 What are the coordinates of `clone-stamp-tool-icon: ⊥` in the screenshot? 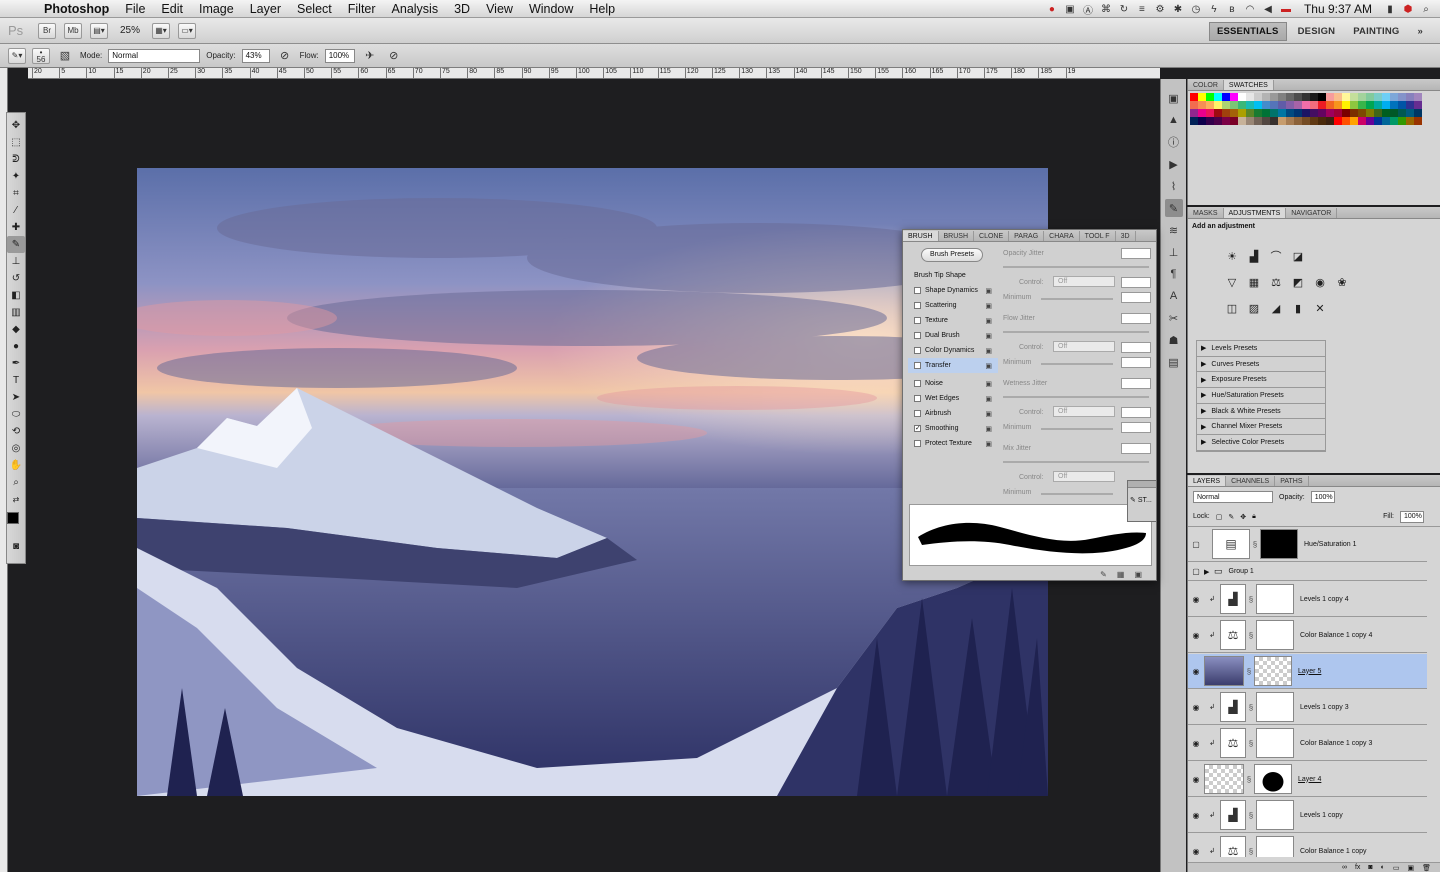 It's located at (16, 261).